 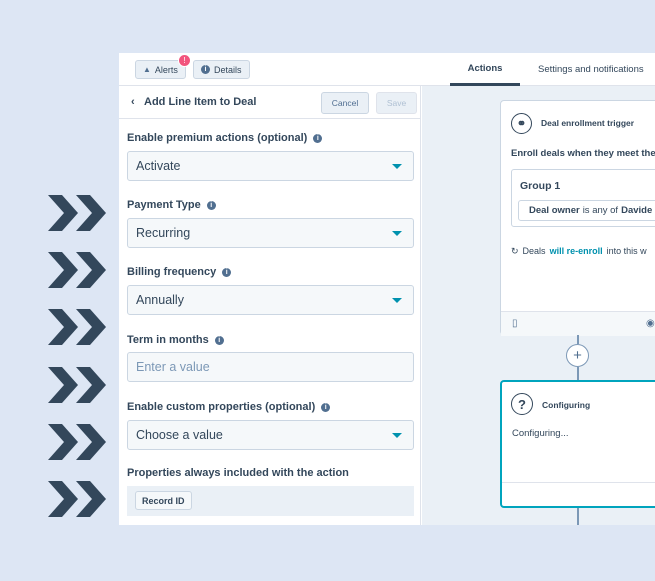 What do you see at coordinates (158, 166) in the screenshot?
I see `select-value: Activate` at bounding box center [158, 166].